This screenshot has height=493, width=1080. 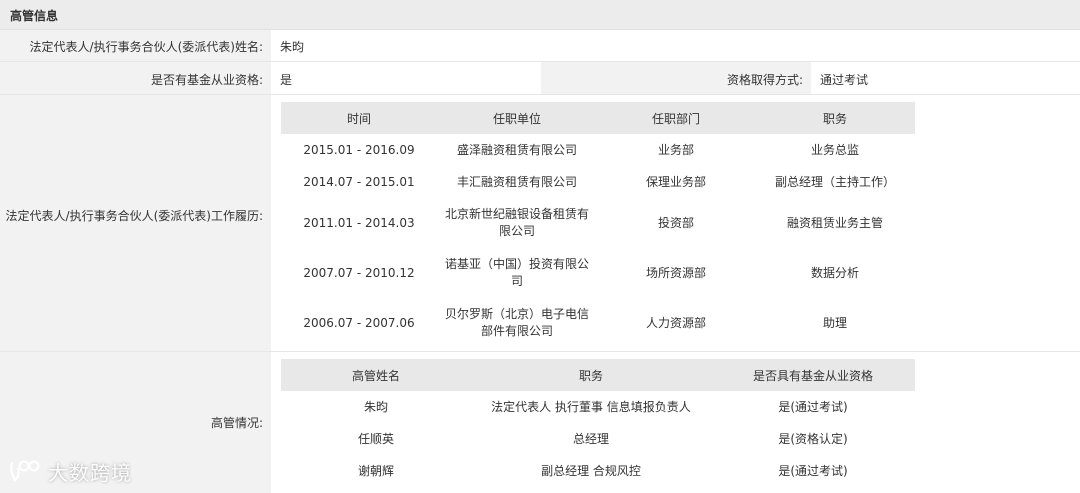 I want to click on table-cell: 2014.07 - 2015.01, so click(x=359, y=181).